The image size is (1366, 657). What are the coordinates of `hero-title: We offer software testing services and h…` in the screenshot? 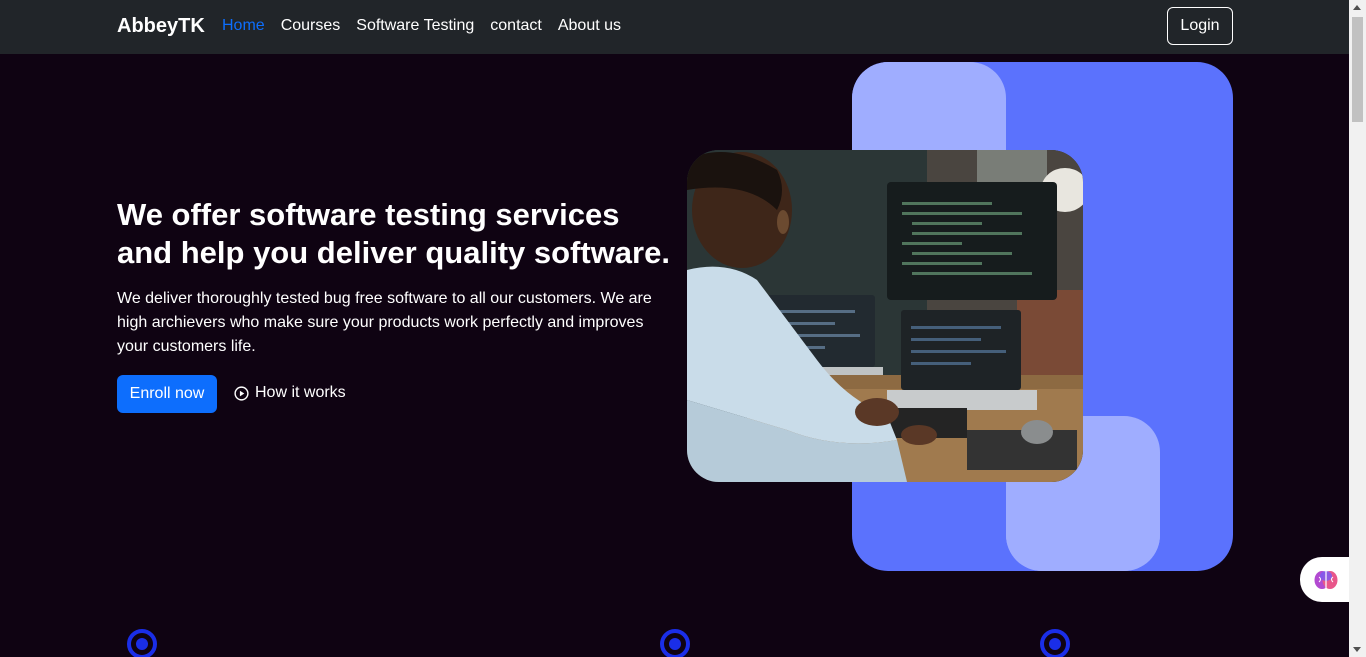 It's located at (393, 233).